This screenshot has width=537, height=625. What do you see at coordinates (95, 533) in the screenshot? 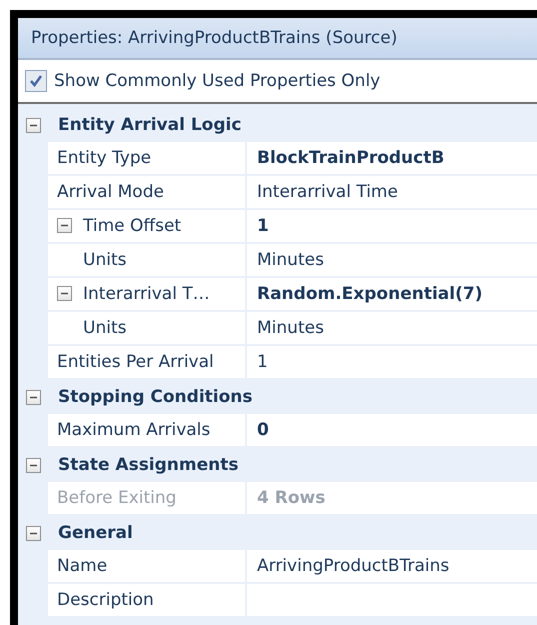
I see `category-heading: General` at bounding box center [95, 533].